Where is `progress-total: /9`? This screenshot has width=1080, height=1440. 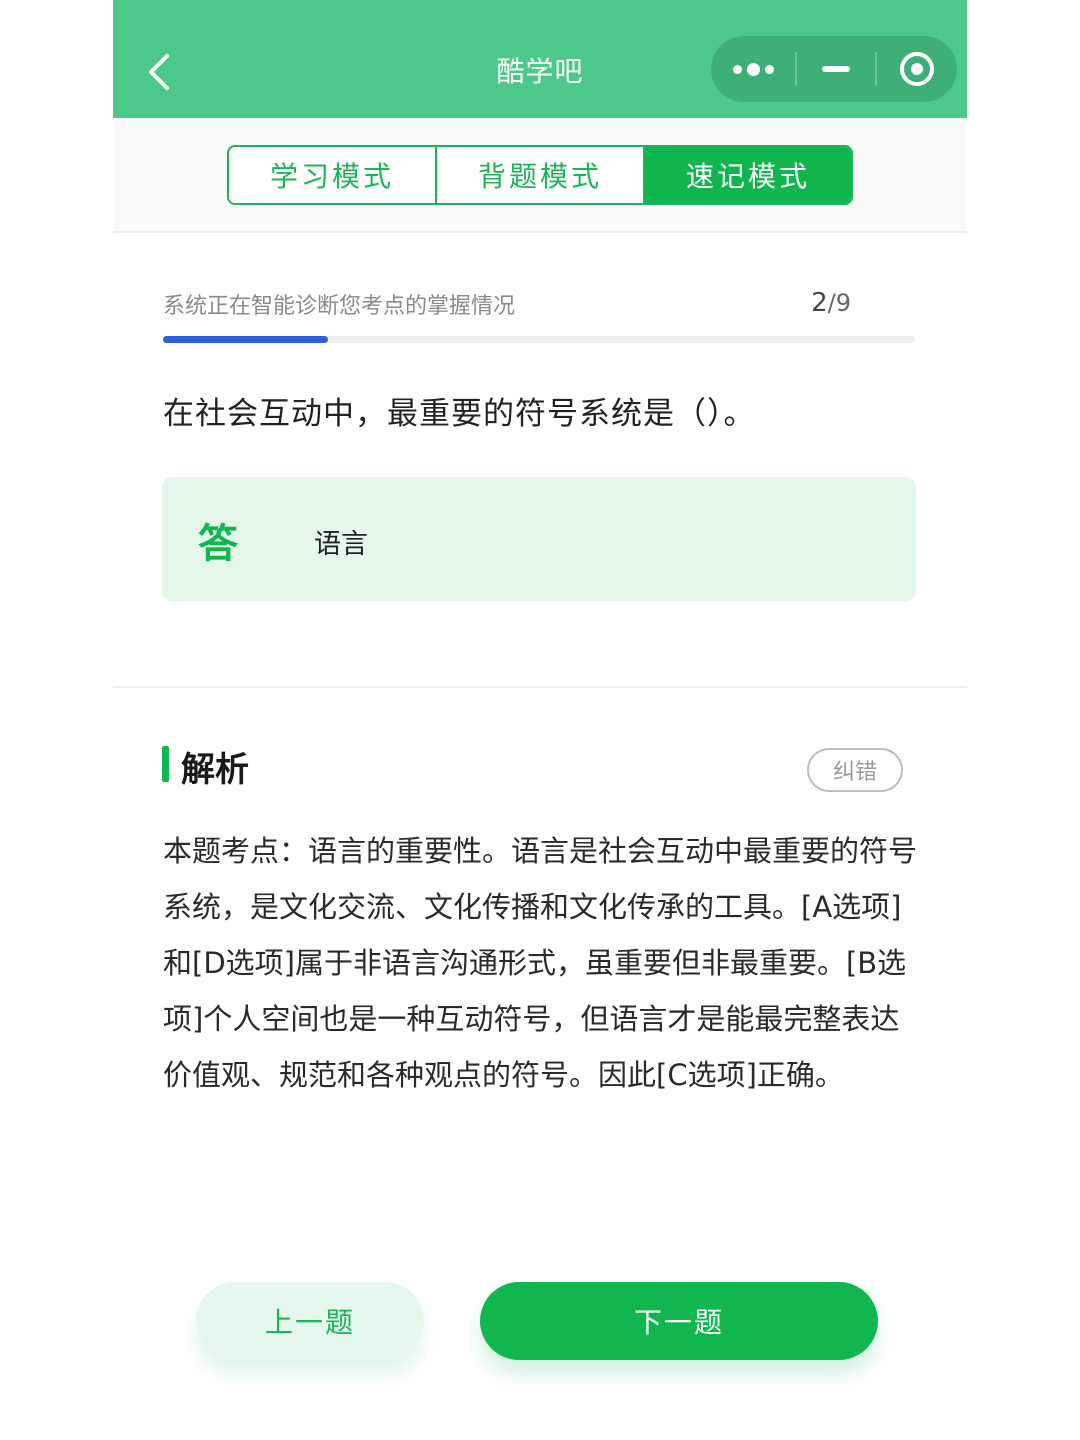
progress-total: /9 is located at coordinates (839, 303).